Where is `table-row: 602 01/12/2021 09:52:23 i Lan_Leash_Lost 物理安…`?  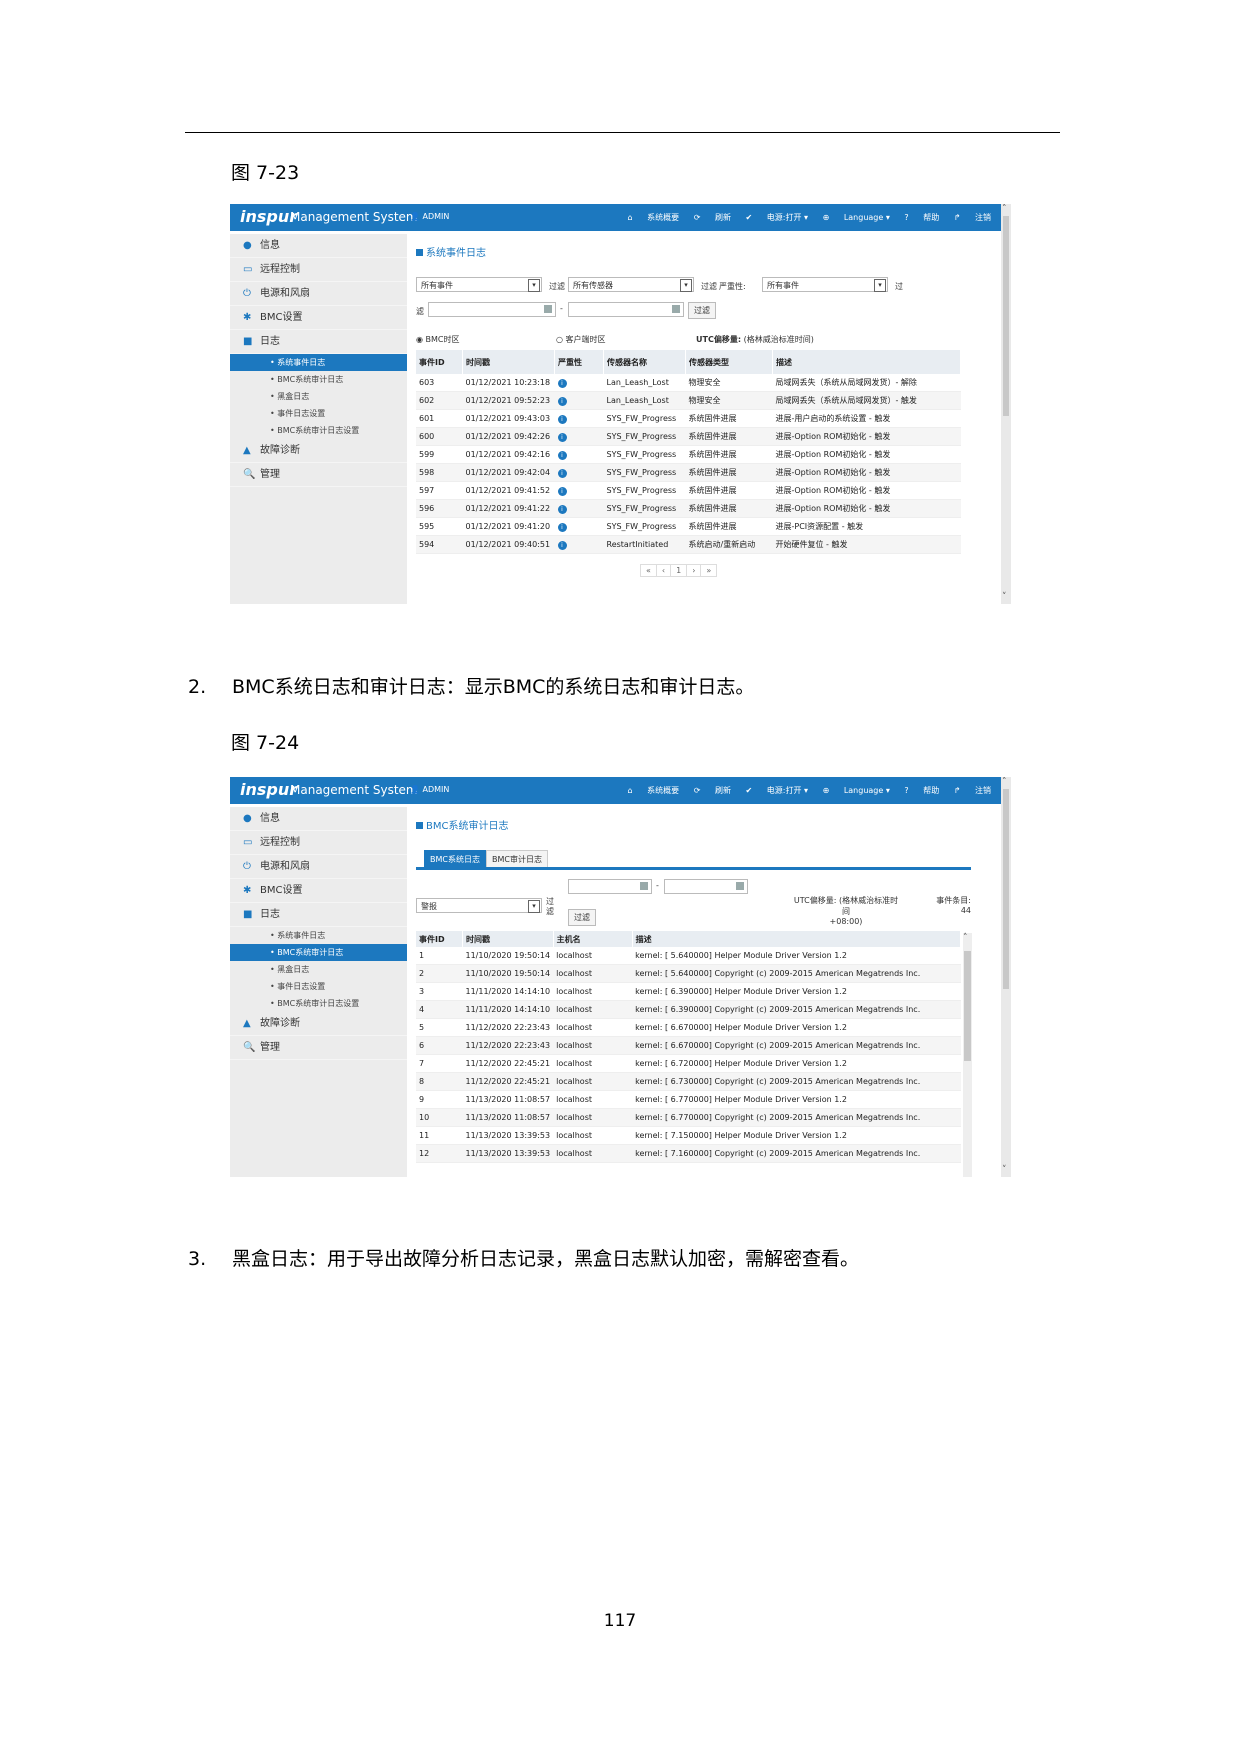 table-row: 602 01/12/2021 09:52:23 i Lan_Leash_Lost 物理安… is located at coordinates (688, 400).